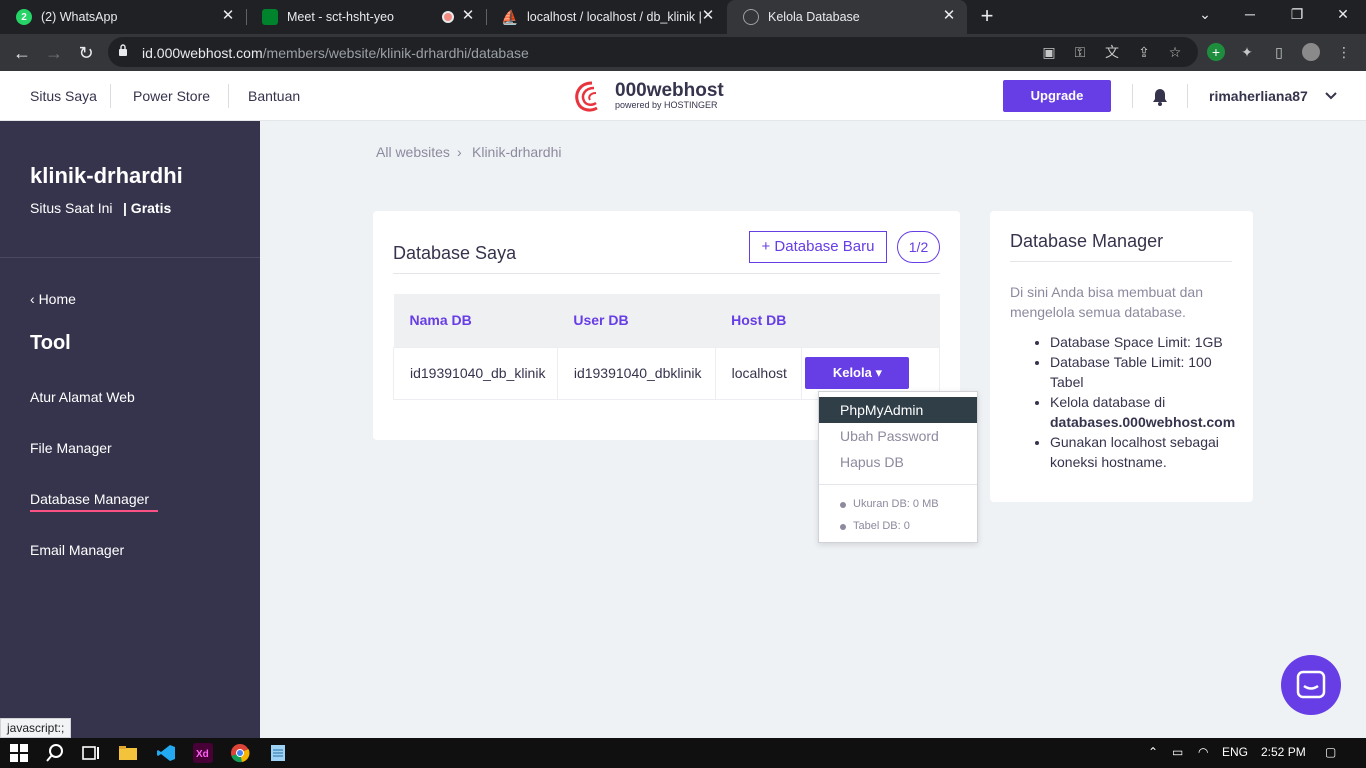 The image size is (1366, 768). I want to click on tab-kelola-database: Kelola Database ✕, so click(847, 17).